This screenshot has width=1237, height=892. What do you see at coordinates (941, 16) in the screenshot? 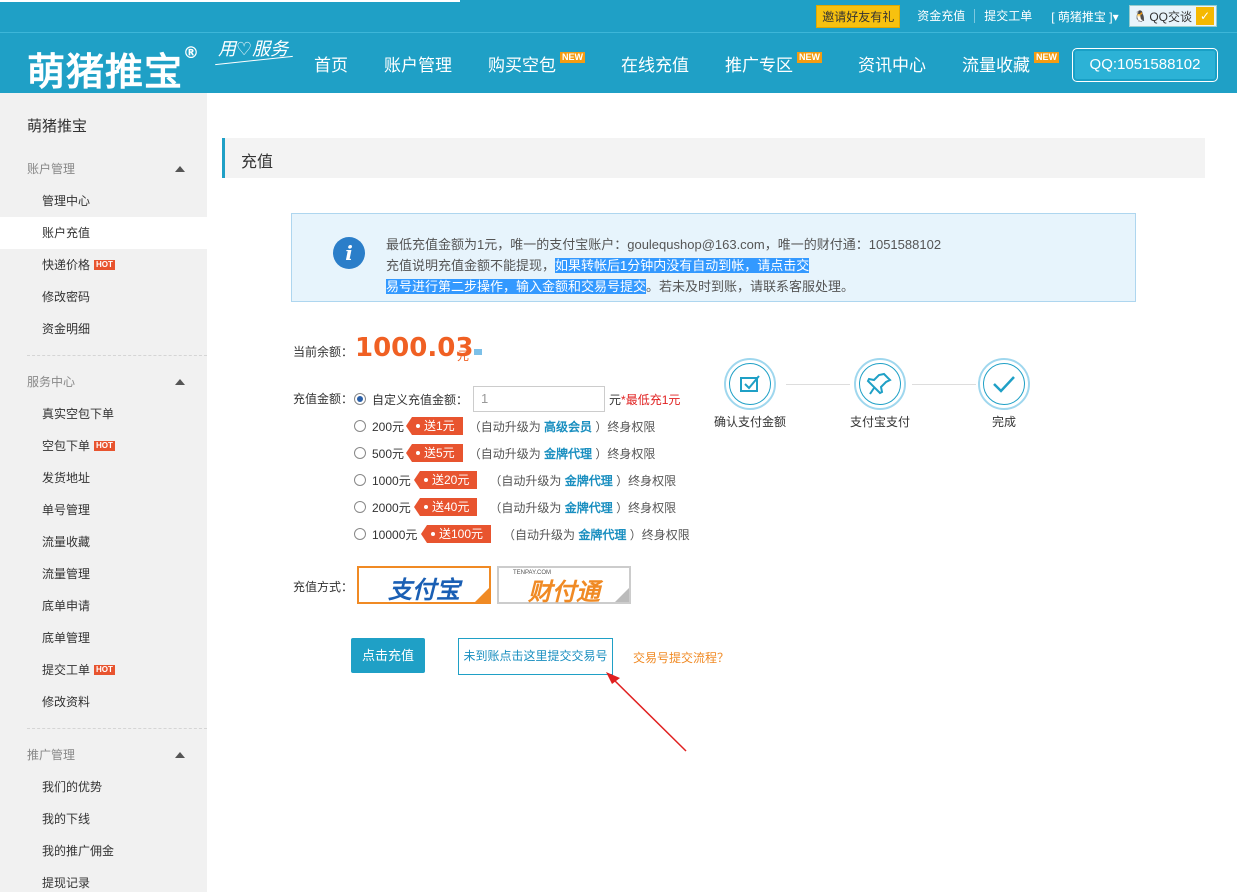
I see `top-recharge-link: 资金充值` at bounding box center [941, 16].